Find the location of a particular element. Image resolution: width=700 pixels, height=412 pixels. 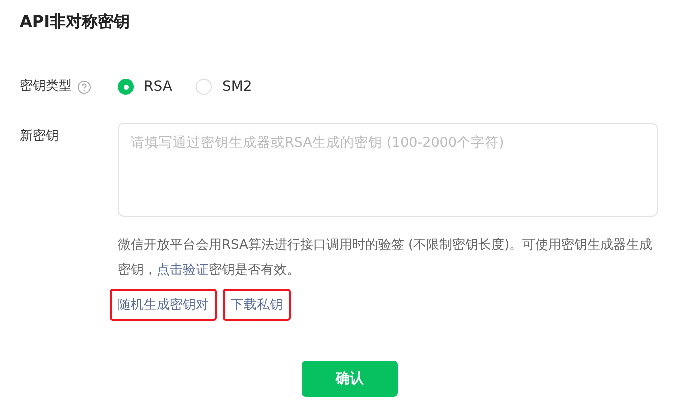

action-link: 下载私钥 is located at coordinates (257, 305).